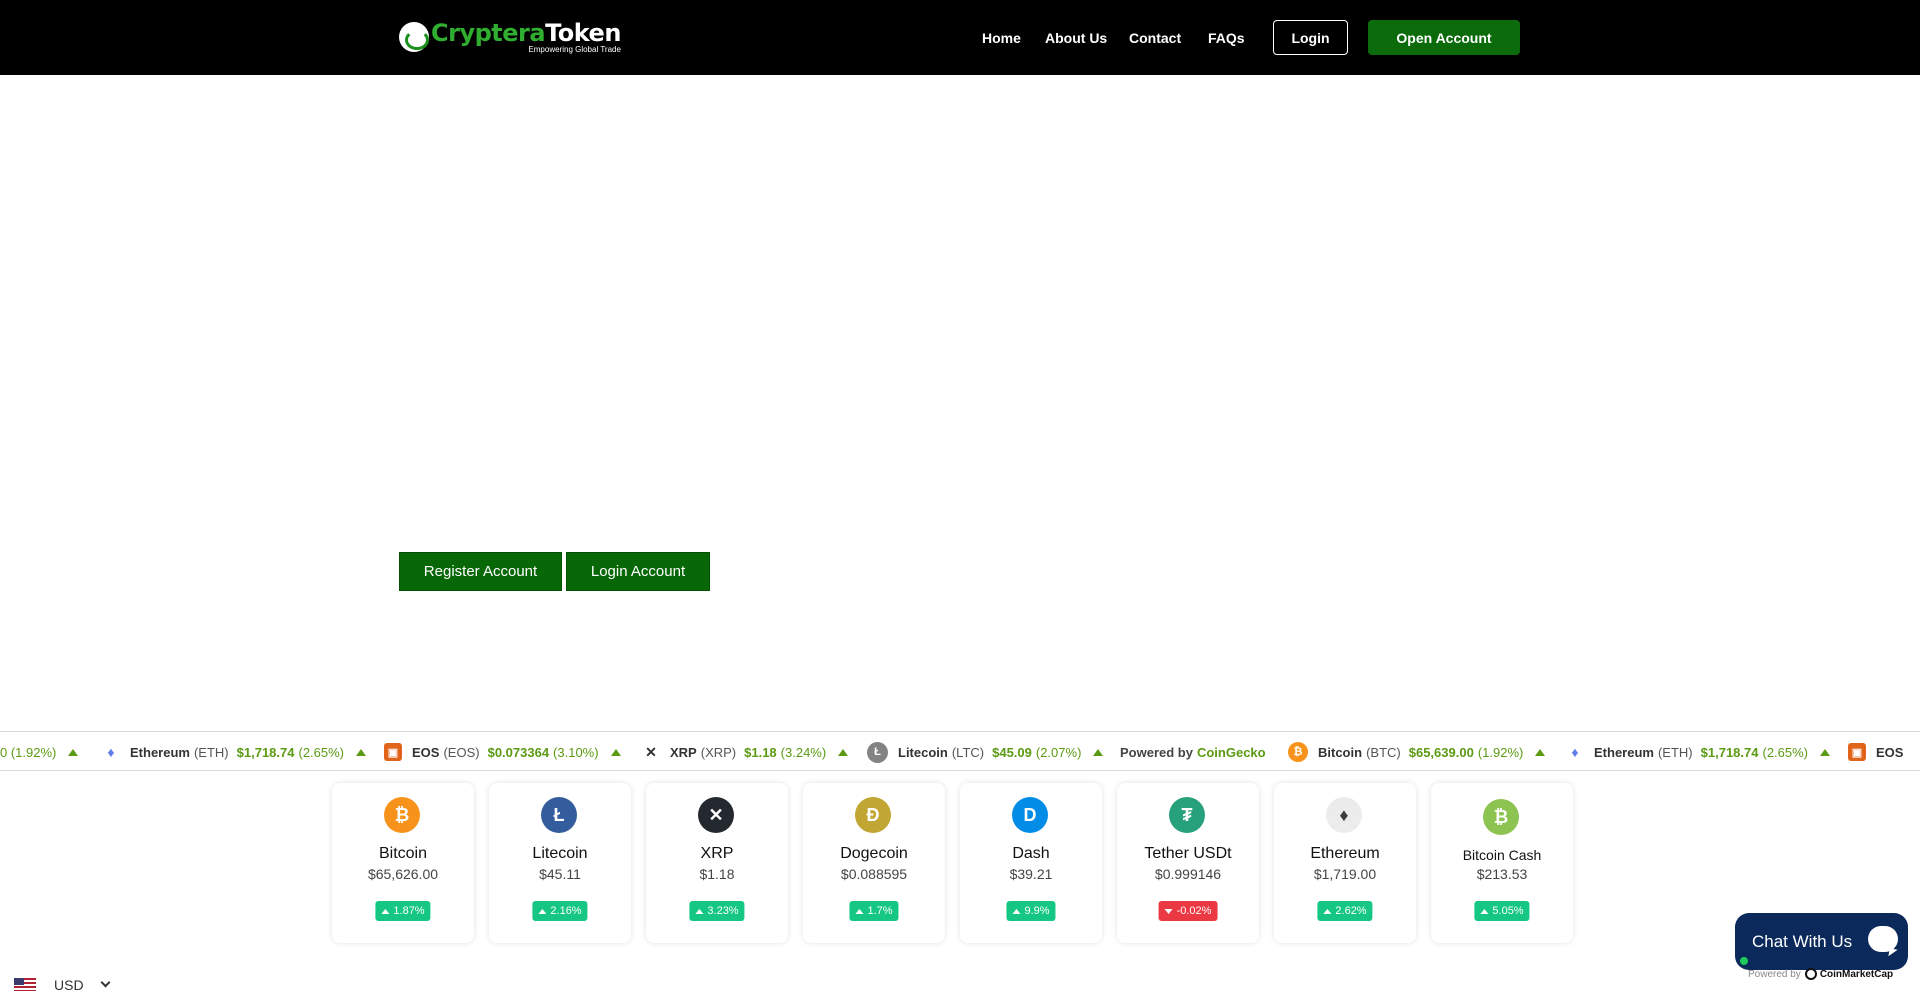 The height and width of the screenshot is (993, 1920). What do you see at coordinates (566, 911) in the screenshot?
I see `change-value: 2.16%` at bounding box center [566, 911].